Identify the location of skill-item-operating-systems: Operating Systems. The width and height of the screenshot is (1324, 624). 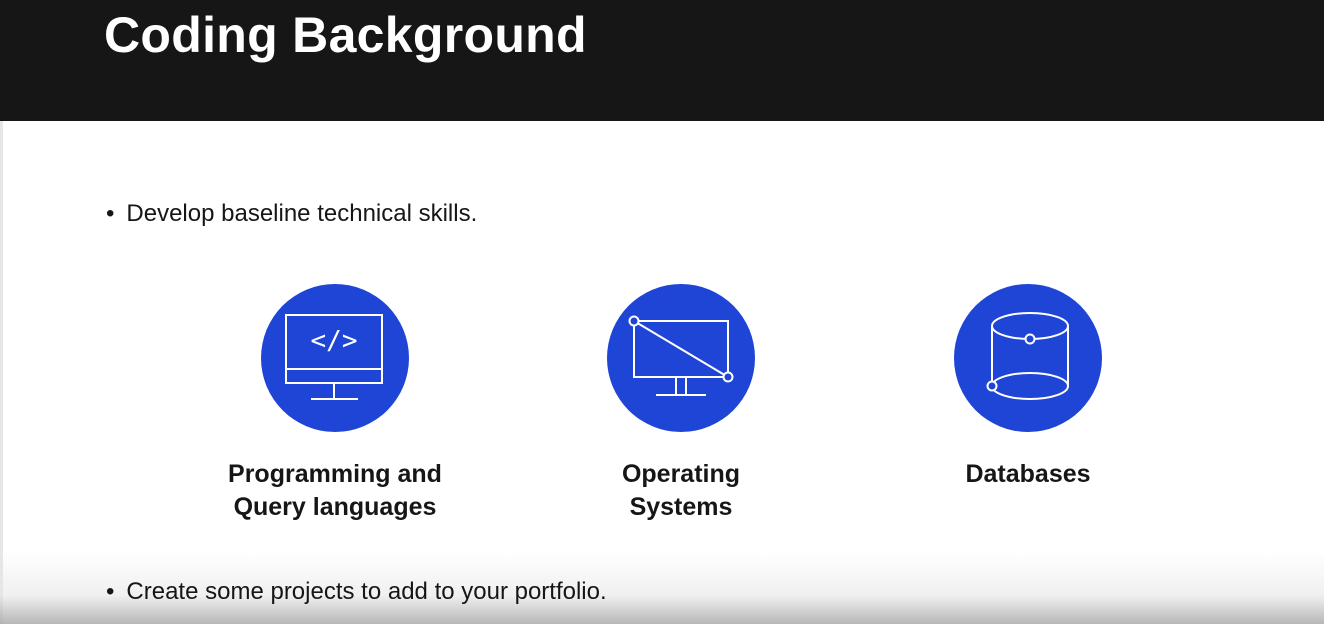
(681, 404).